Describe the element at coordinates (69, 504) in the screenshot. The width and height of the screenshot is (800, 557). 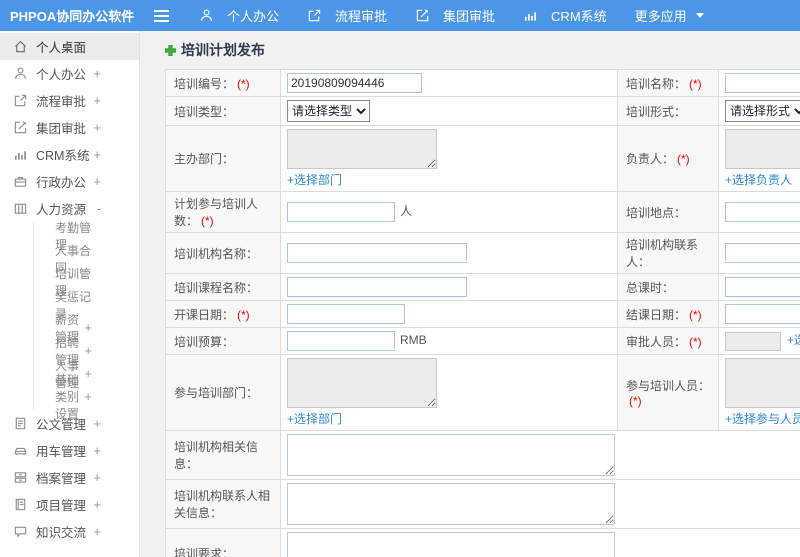
I see `sidebar-item-project-management: 项目管理 +` at that location.